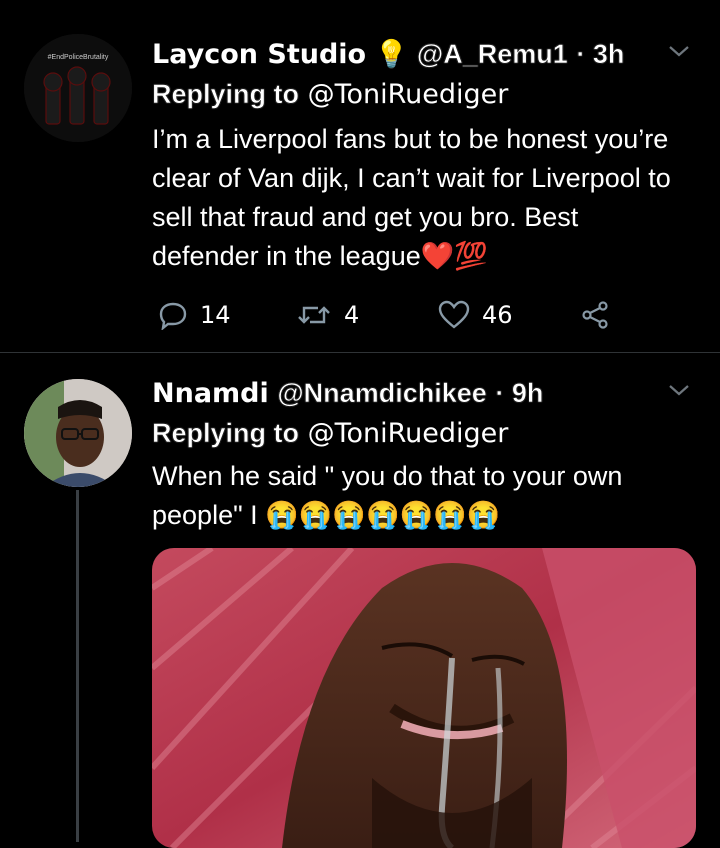  I want to click on heart-icon, so click(454, 314).